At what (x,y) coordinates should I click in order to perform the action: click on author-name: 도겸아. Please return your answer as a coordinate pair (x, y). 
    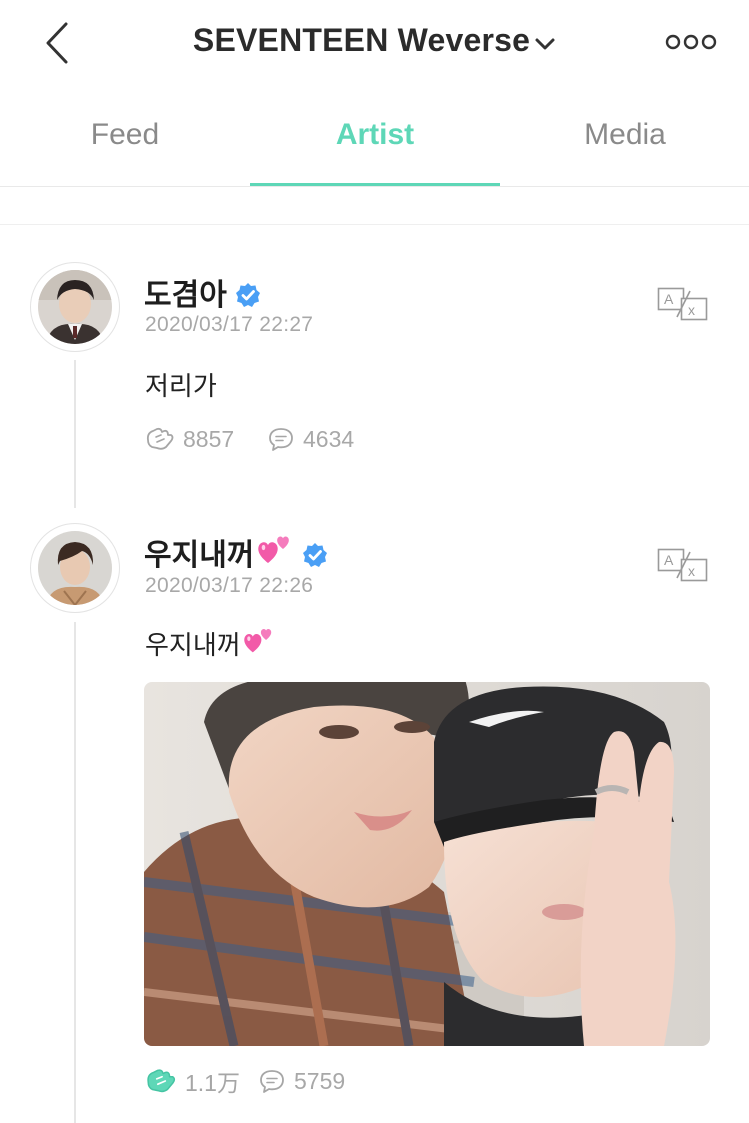
    Looking at the image, I should click on (185, 295).